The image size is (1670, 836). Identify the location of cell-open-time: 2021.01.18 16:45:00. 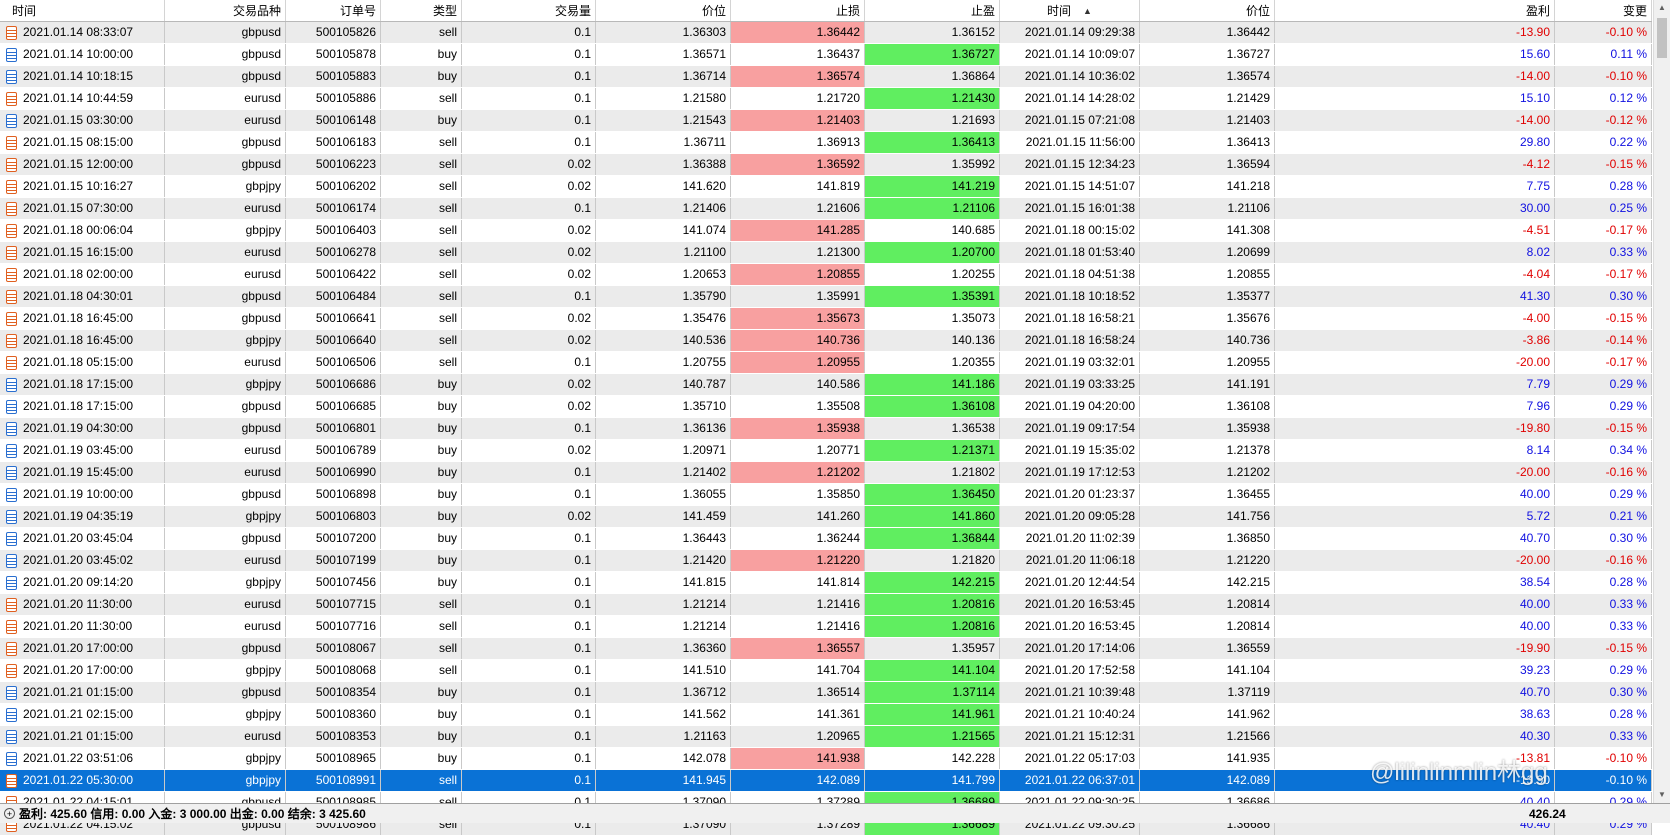
(82, 340).